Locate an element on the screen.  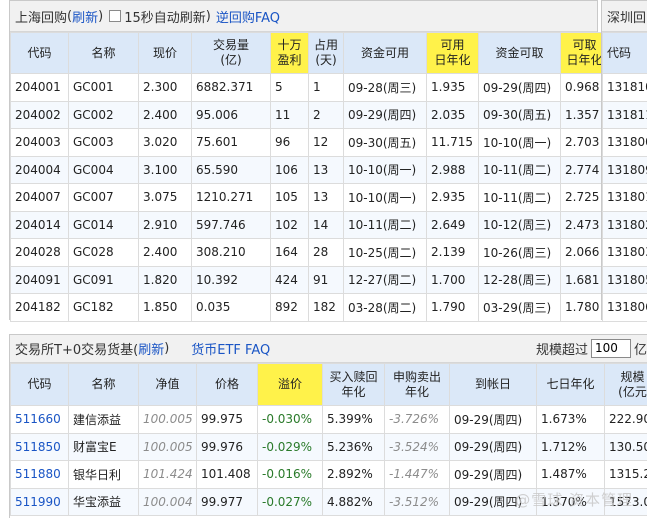
profit-100k-cell: 106 is located at coordinates (289, 169).